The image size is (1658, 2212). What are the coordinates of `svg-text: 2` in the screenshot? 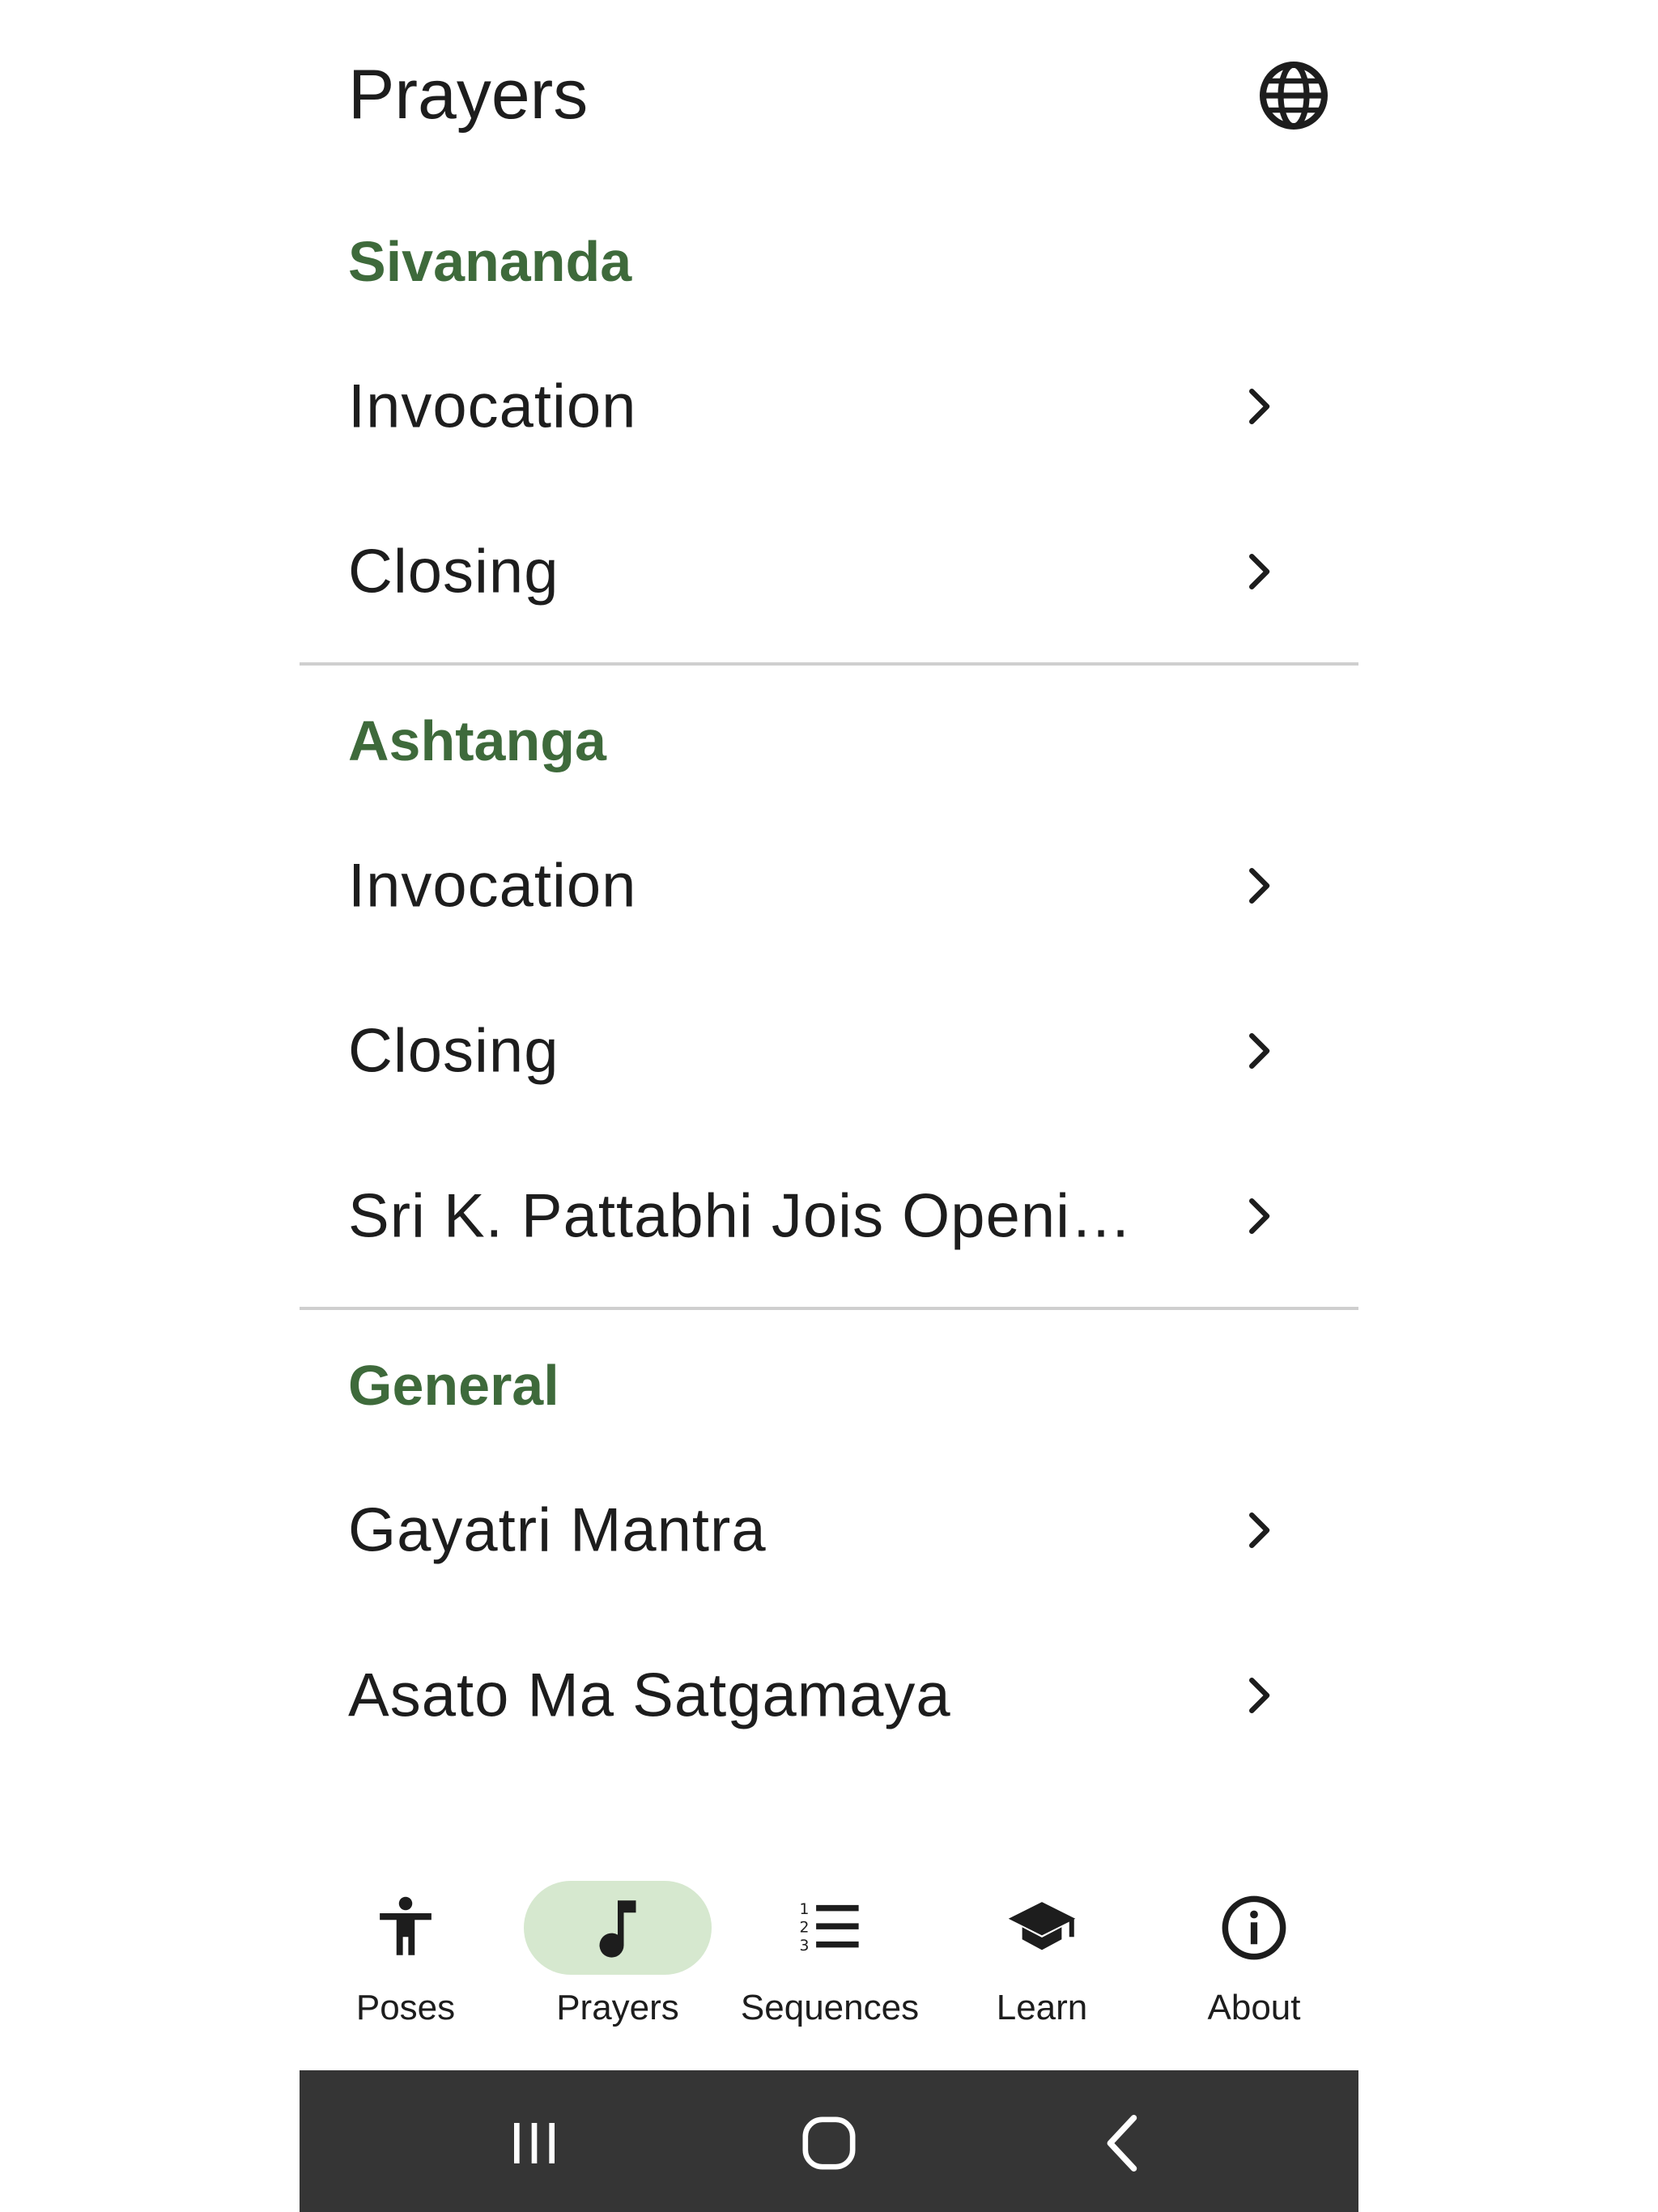 It's located at (805, 1929).